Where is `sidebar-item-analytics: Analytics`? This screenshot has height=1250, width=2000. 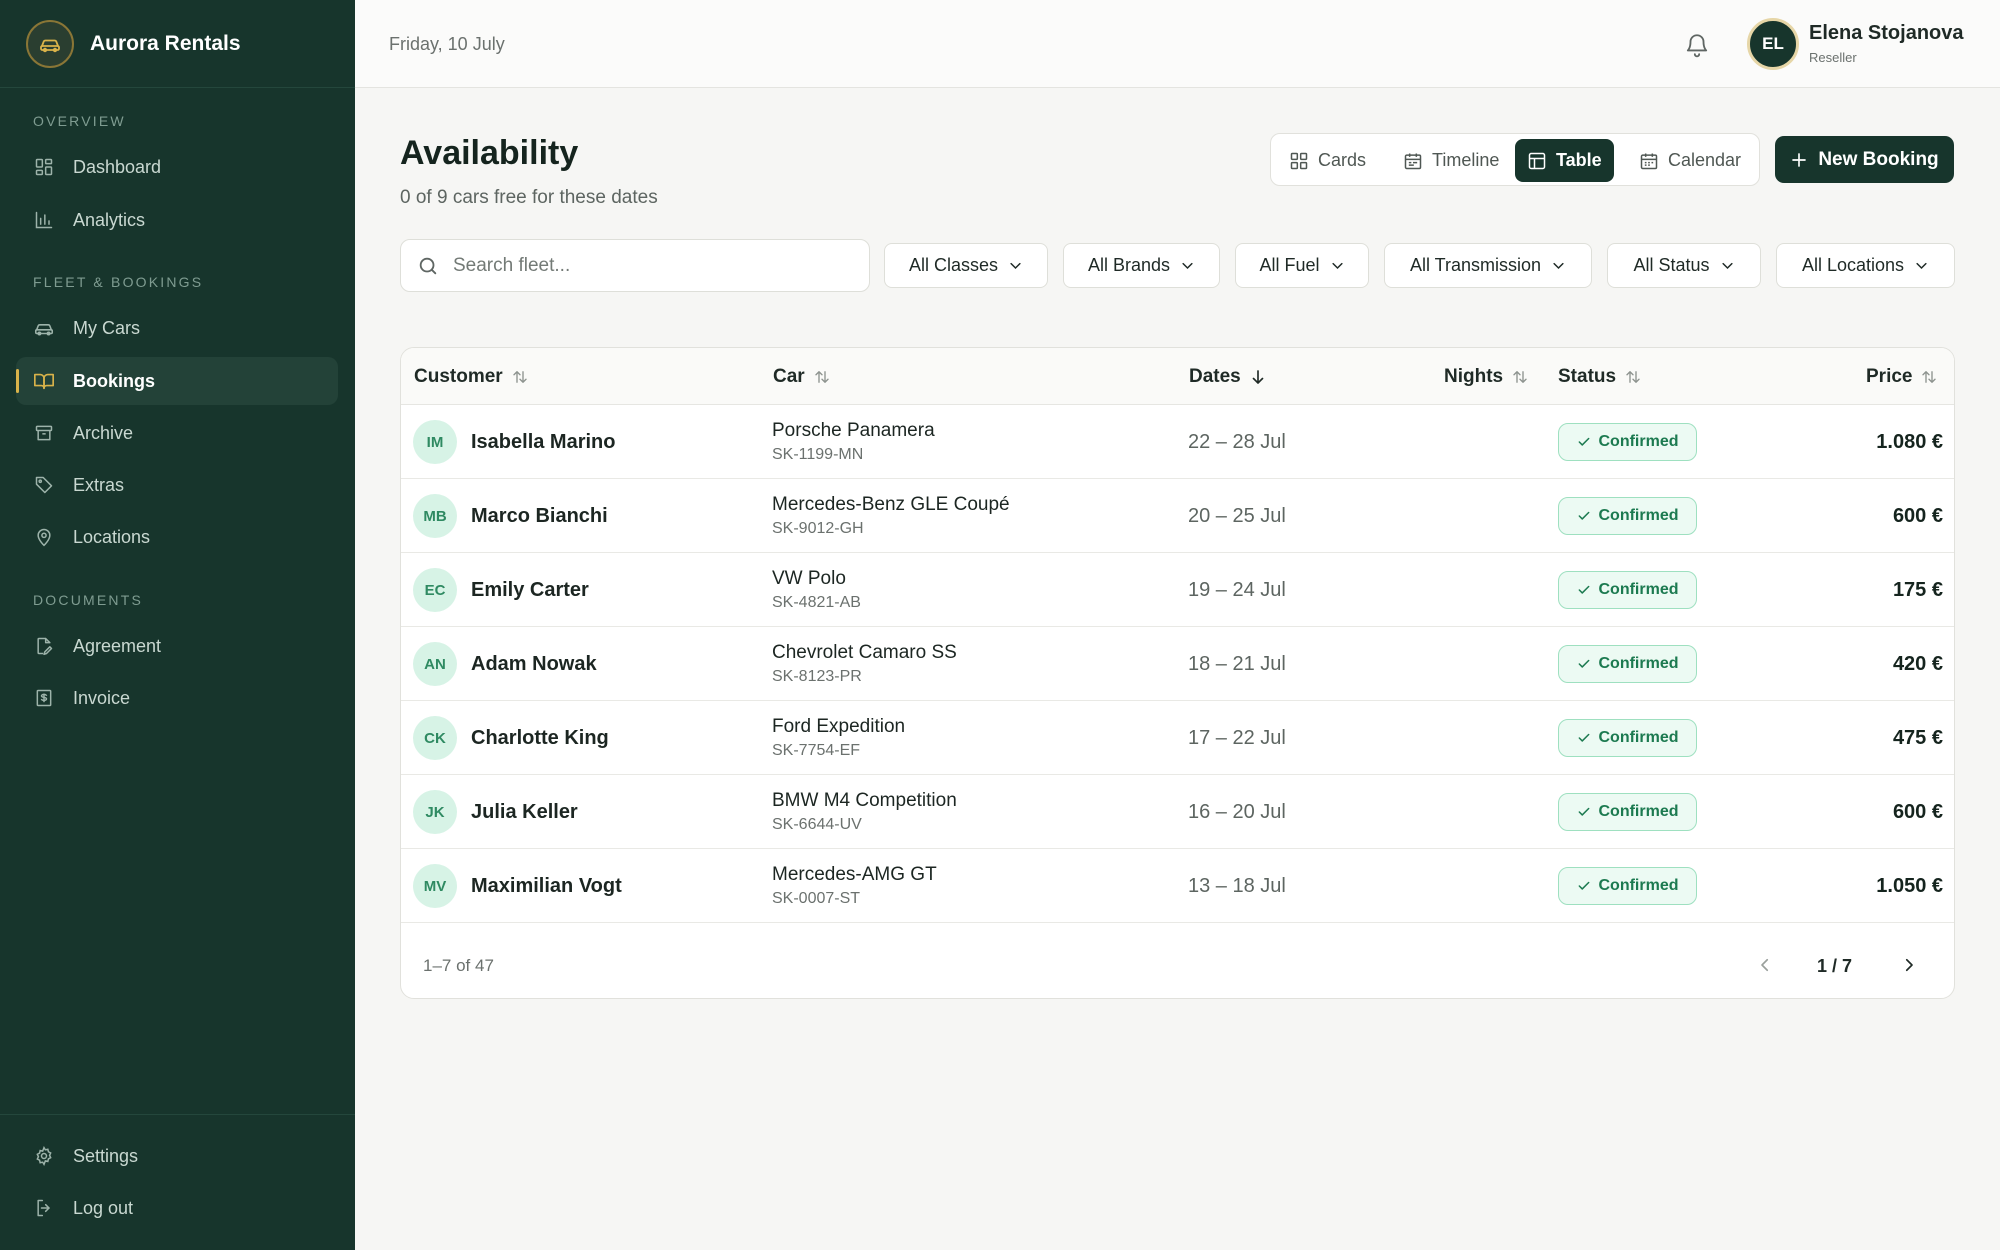 sidebar-item-analytics: Analytics is located at coordinates (177, 220).